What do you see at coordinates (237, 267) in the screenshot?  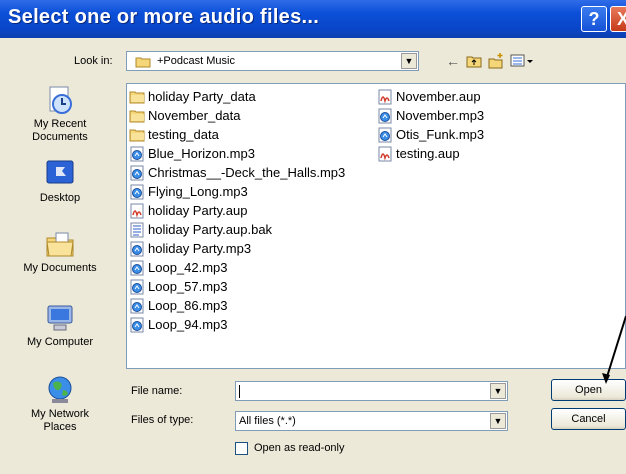 I see `file-list-item: Loop_42.mp3` at bounding box center [237, 267].